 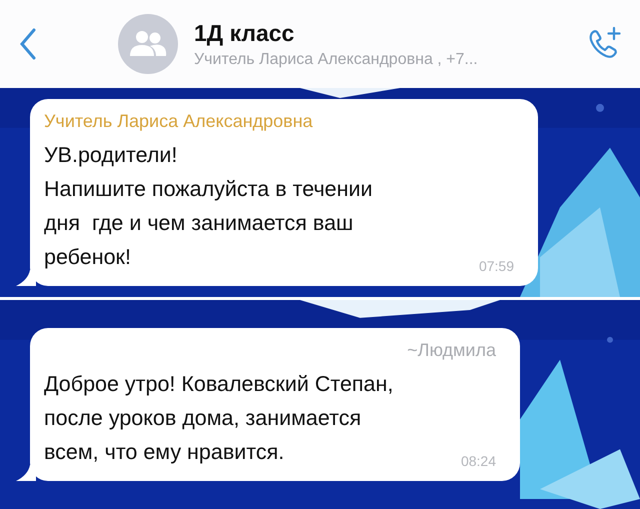 What do you see at coordinates (178, 121) in the screenshot?
I see `sender-name: Учитель Лариса Александровна` at bounding box center [178, 121].